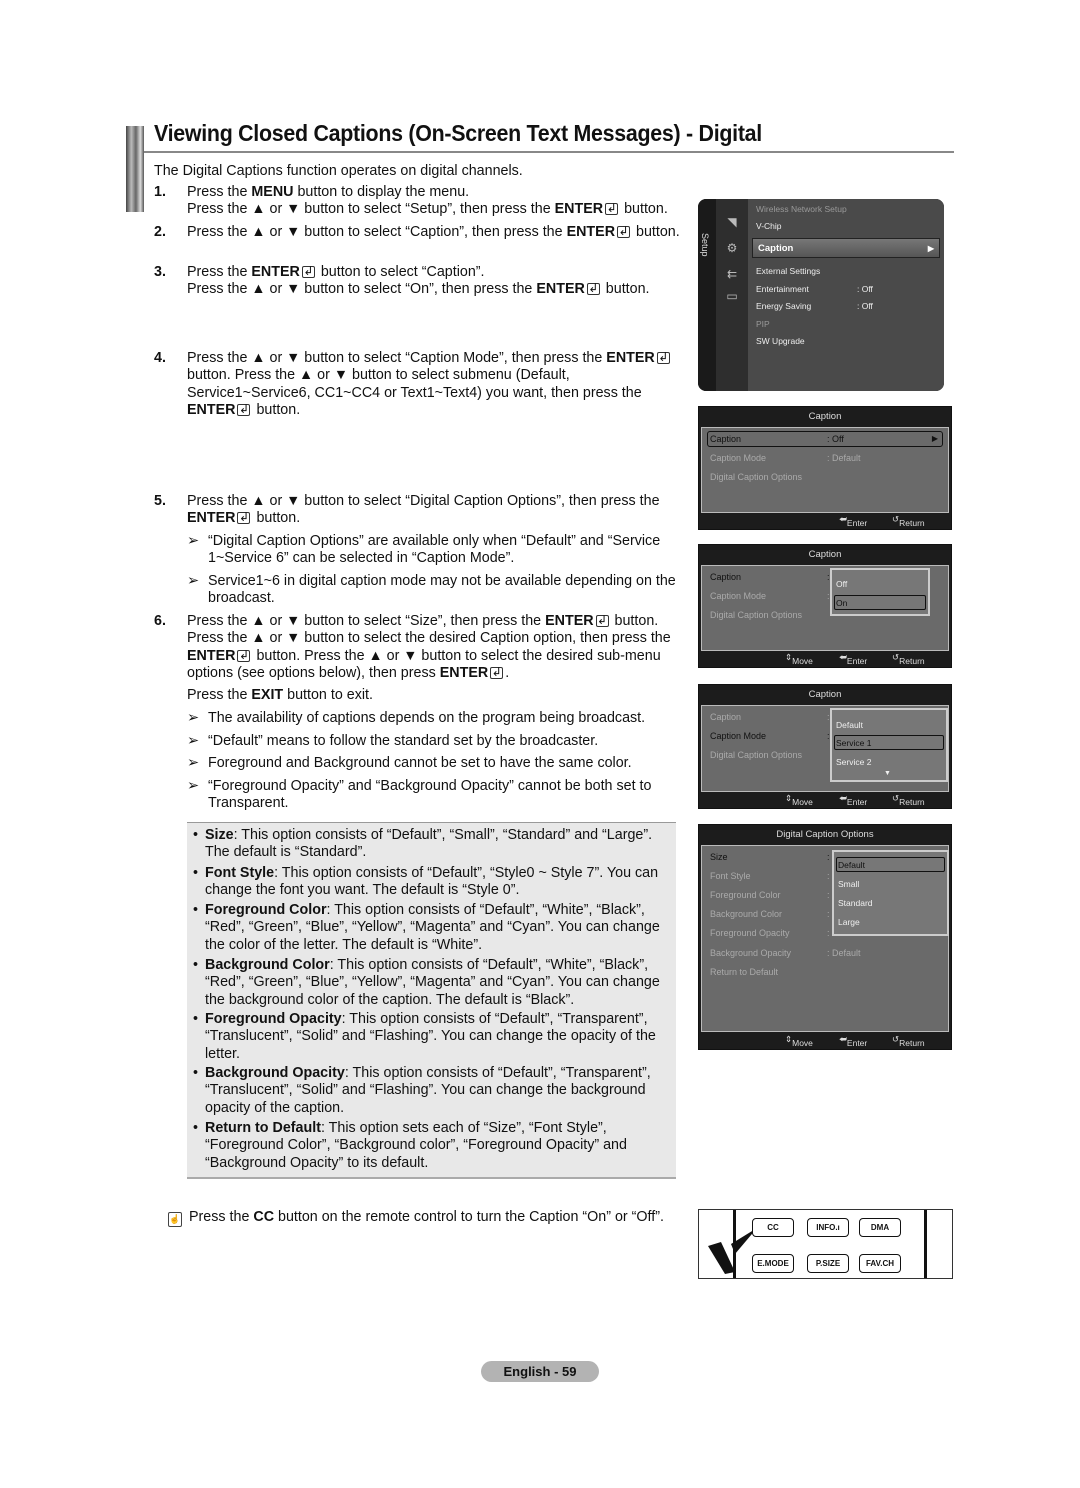  I want to click on exit-line: Press the EXIT button to exit., so click(280, 695).